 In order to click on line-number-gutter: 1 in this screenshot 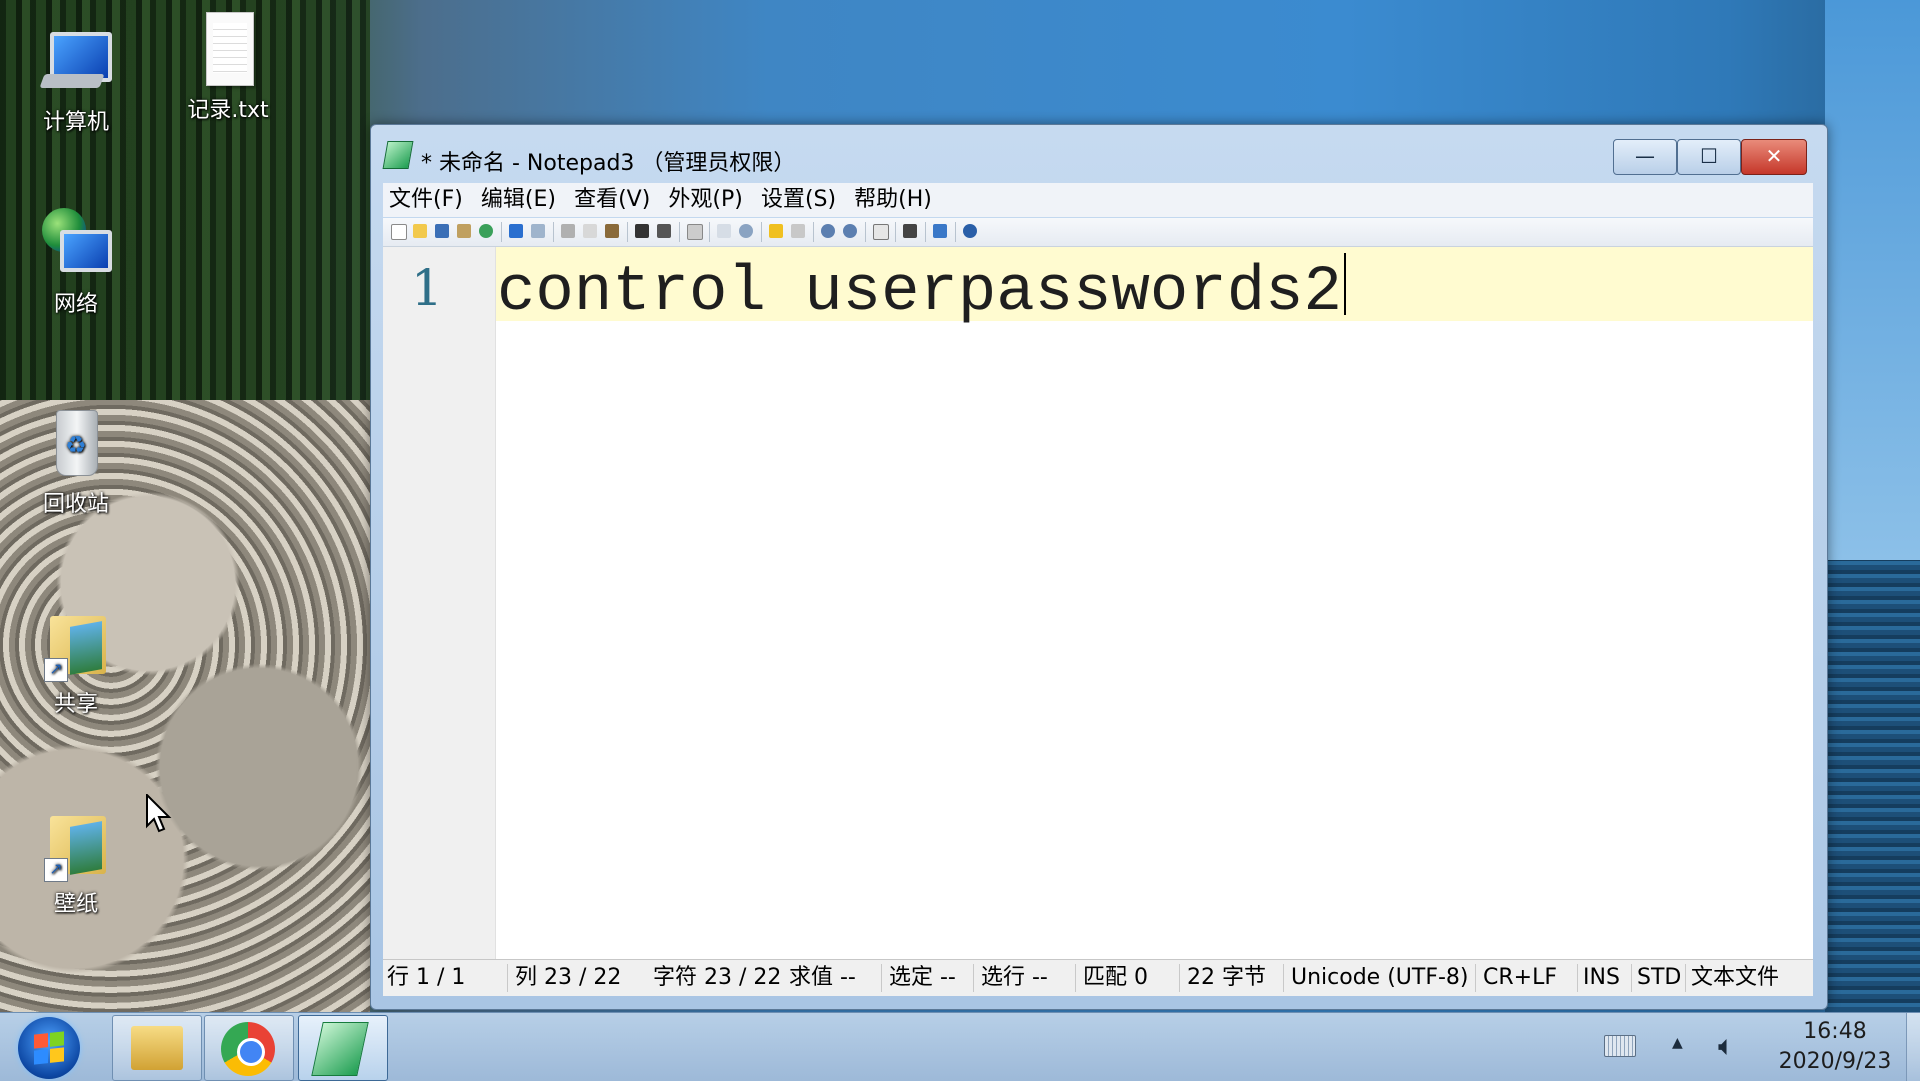, I will do `click(439, 603)`.